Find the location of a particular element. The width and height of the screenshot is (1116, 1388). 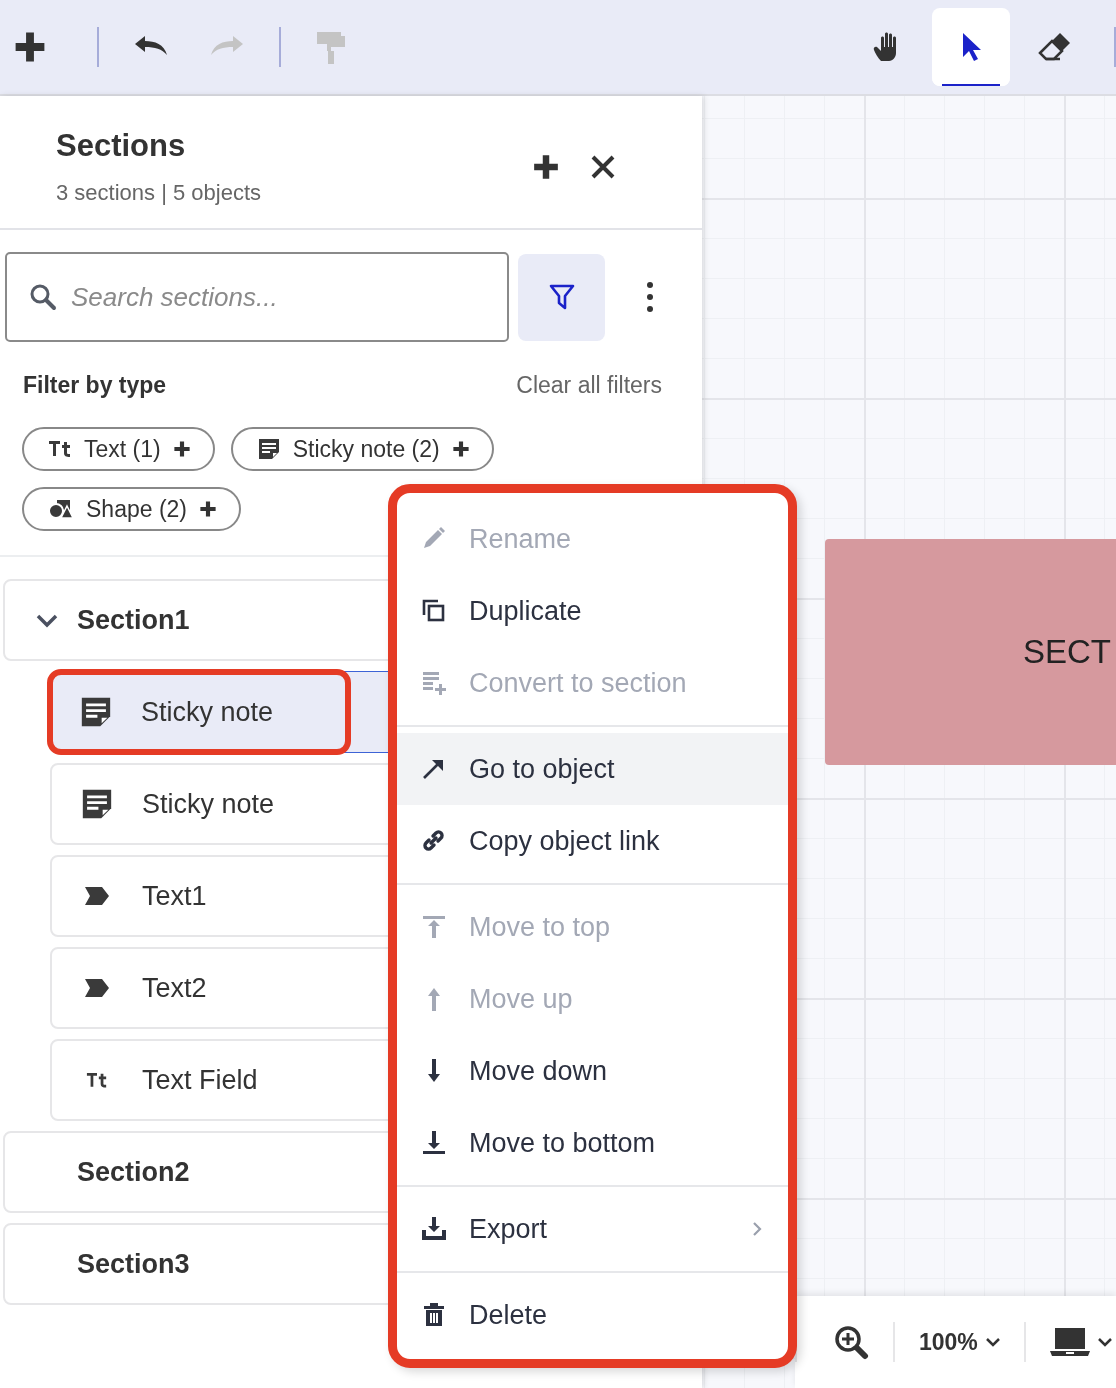

link-icon is located at coordinates (434, 841).